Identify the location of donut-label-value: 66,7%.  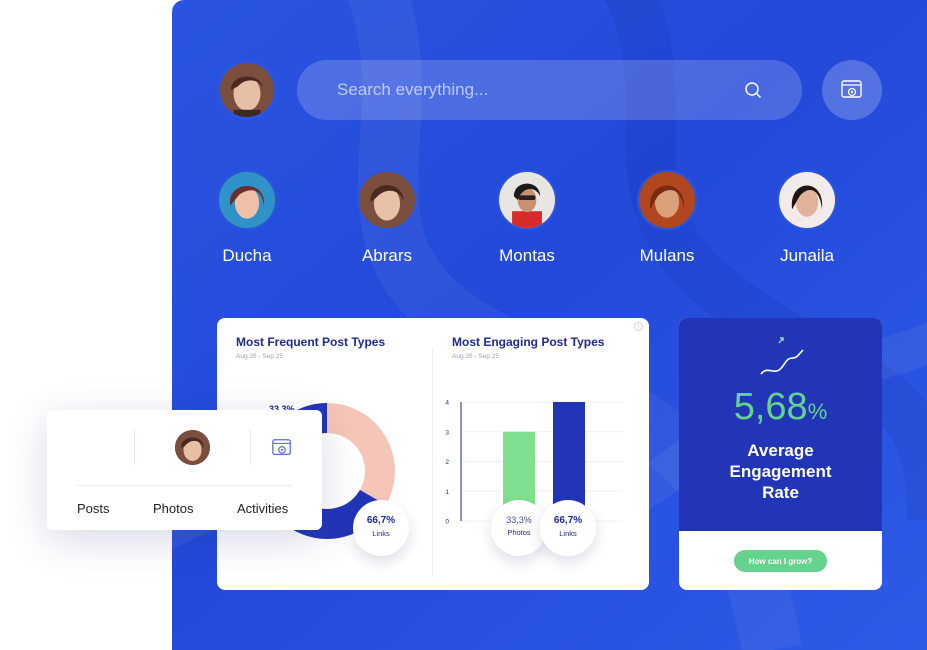
(381, 520).